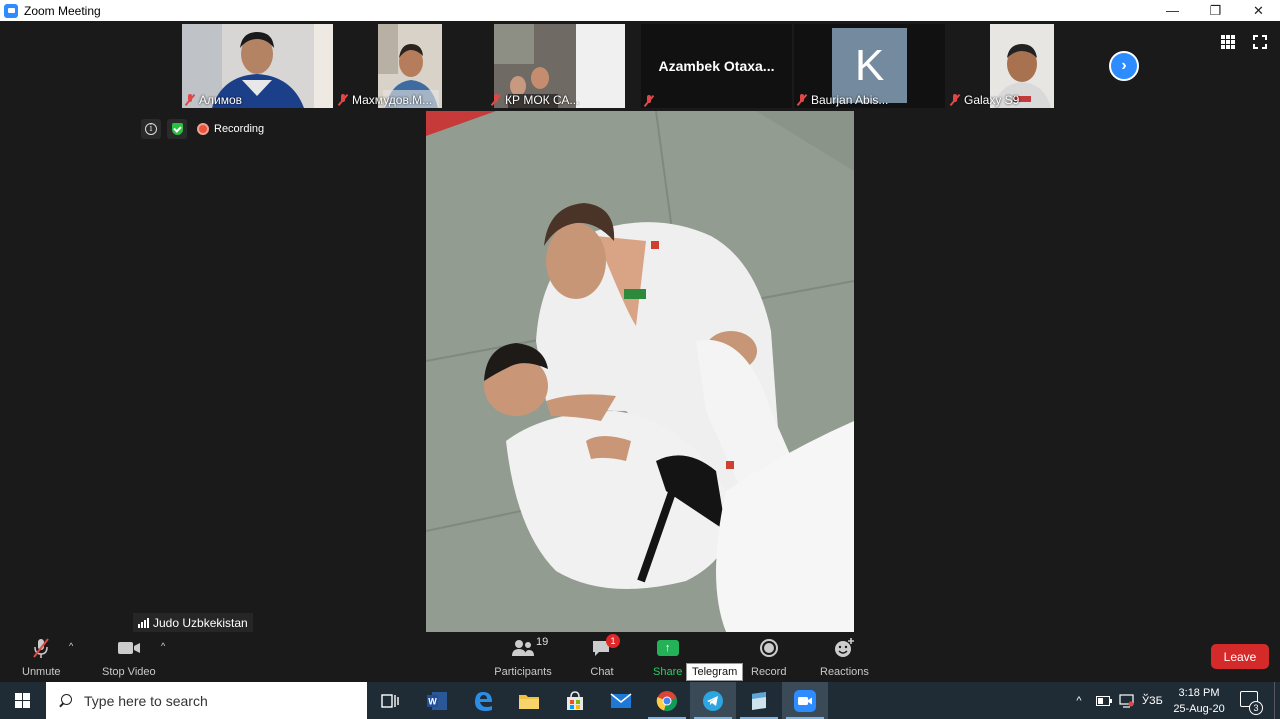 Image resolution: width=1280 pixels, height=719 pixels. I want to click on recording-dot-icon, so click(203, 129).